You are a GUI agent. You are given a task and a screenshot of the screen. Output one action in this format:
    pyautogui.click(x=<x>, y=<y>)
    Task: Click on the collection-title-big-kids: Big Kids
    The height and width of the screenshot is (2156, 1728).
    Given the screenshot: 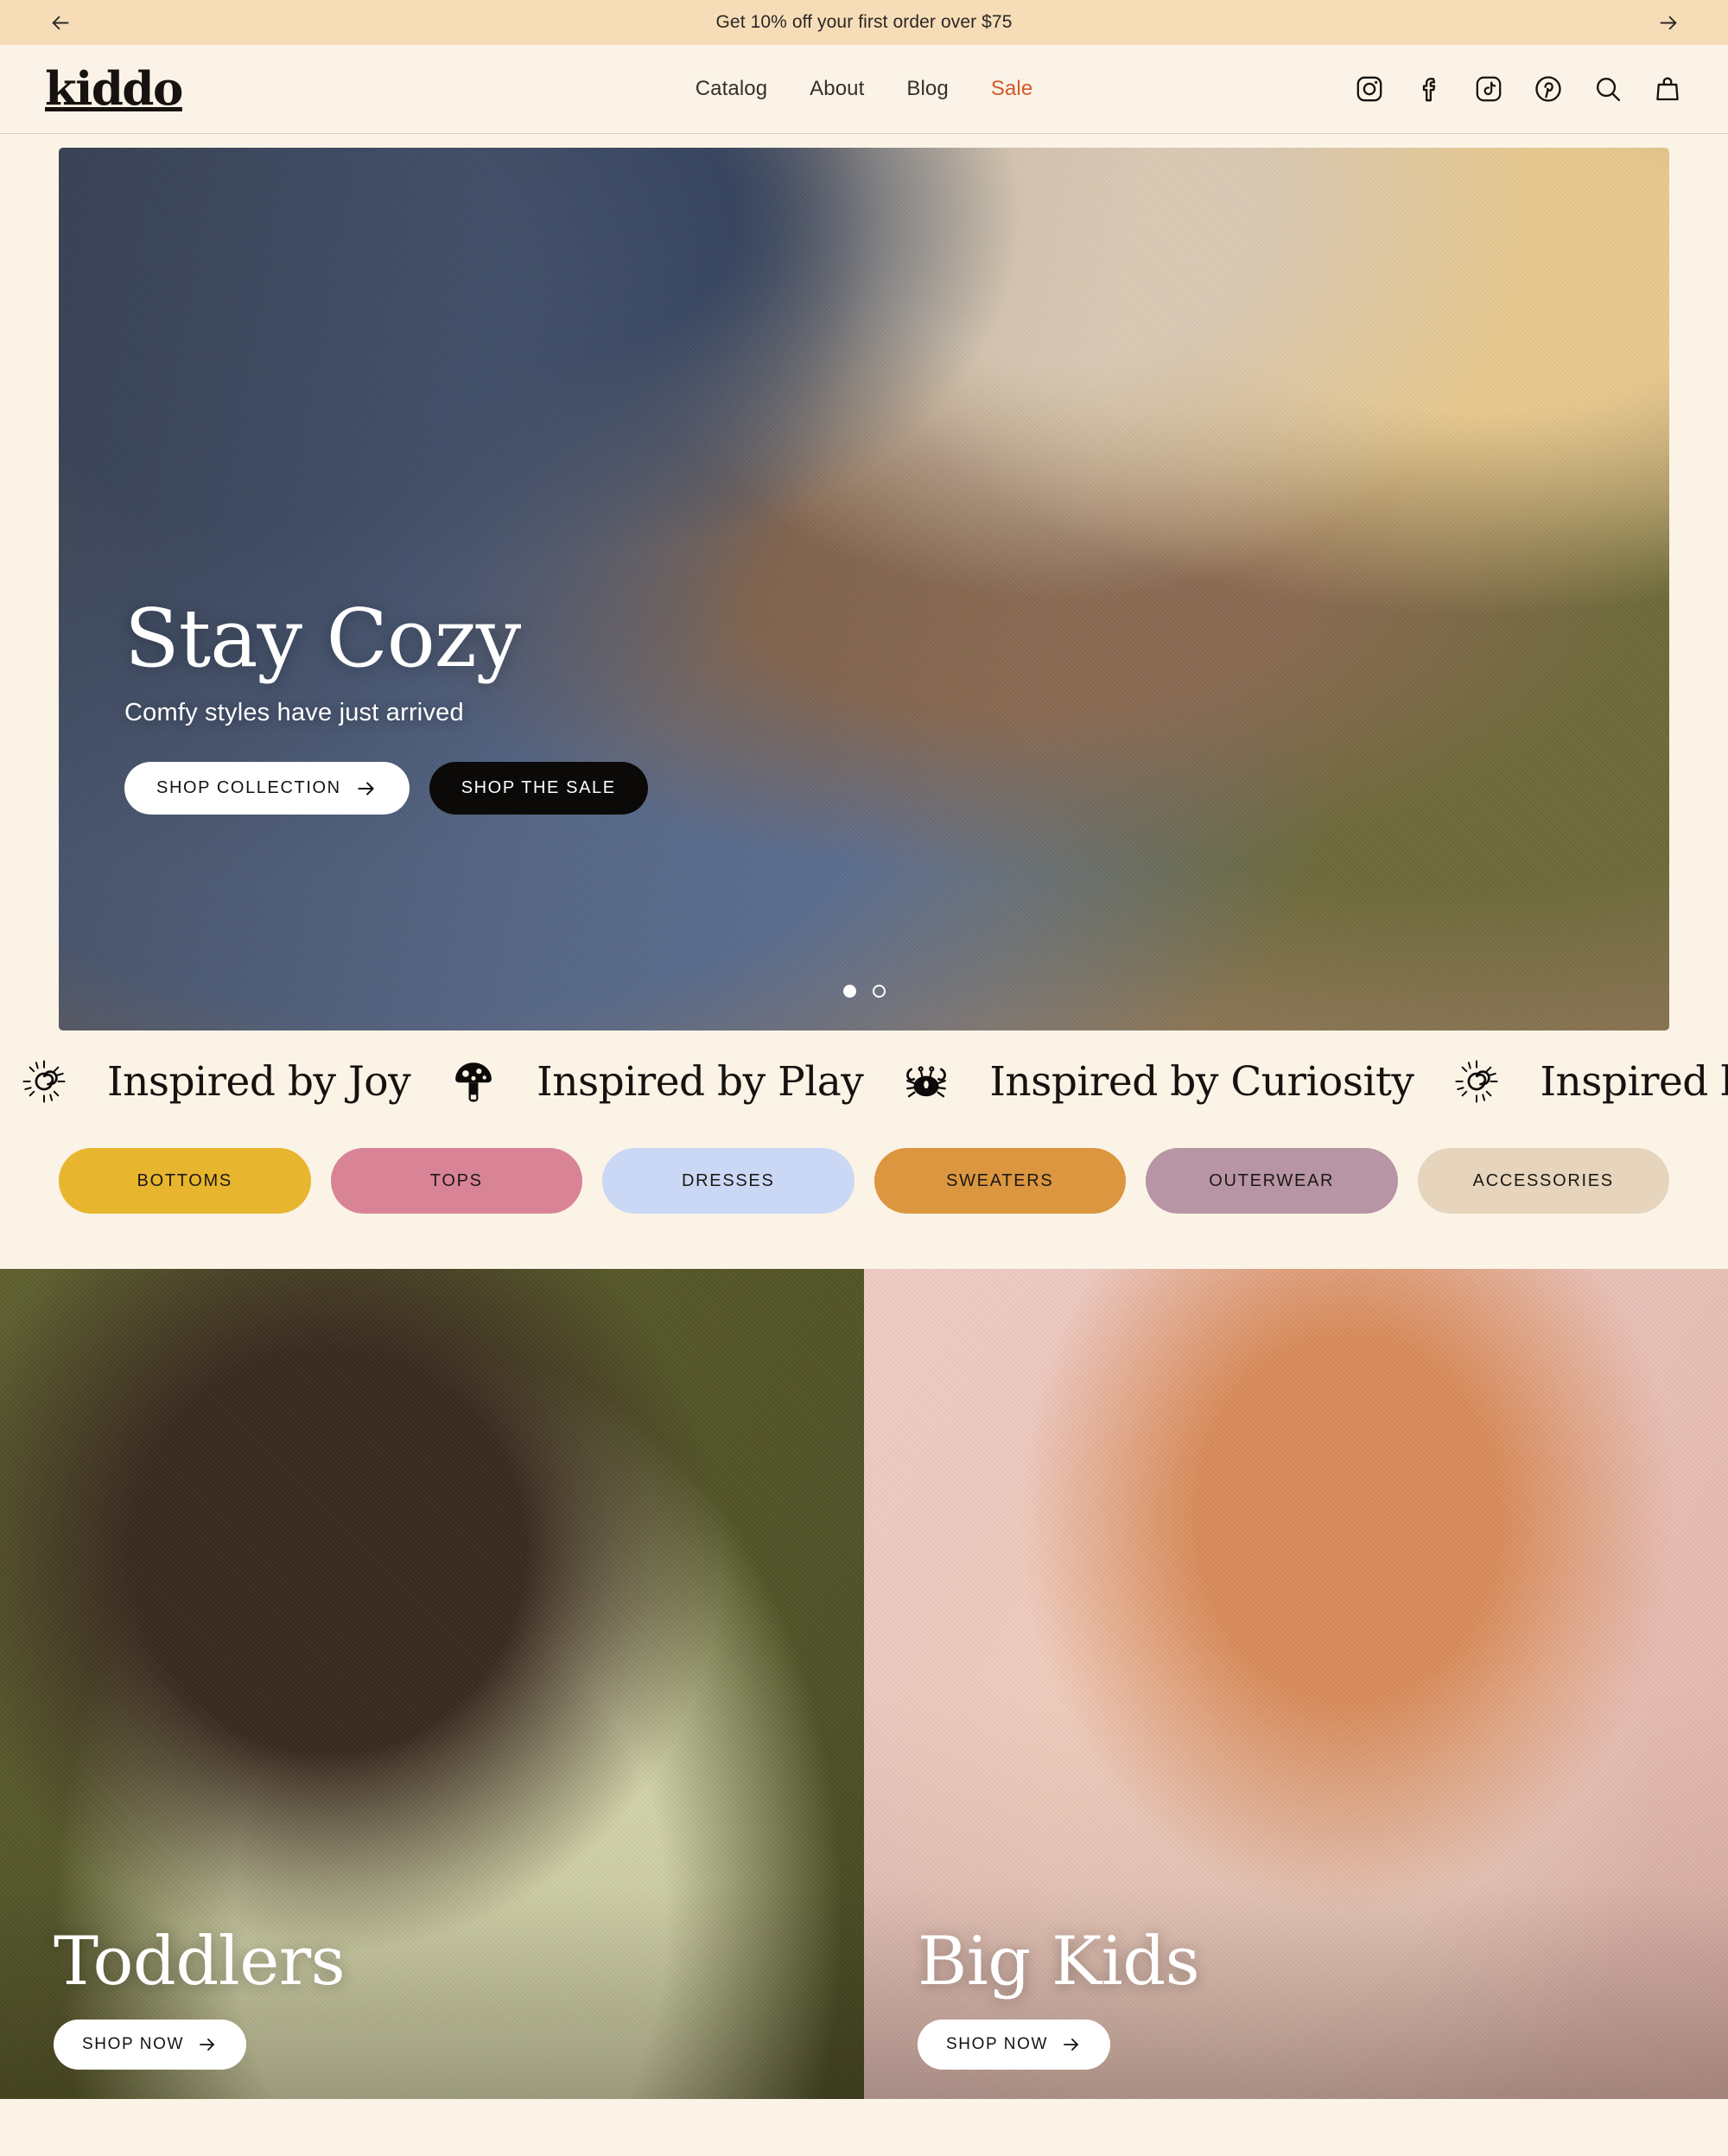 What is the action you would take?
    pyautogui.click(x=1059, y=1962)
    